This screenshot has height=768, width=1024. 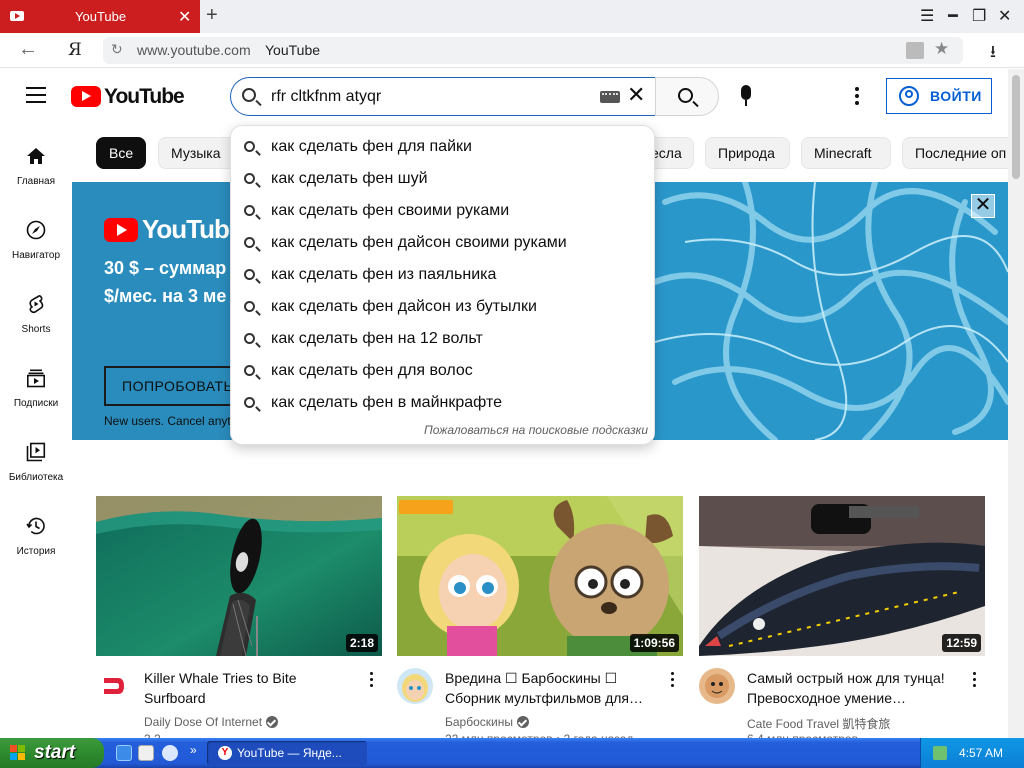 What do you see at coordinates (442, 307) in the screenshot?
I see `suggestion-item: как сделать фен дайсон из бутылки` at bounding box center [442, 307].